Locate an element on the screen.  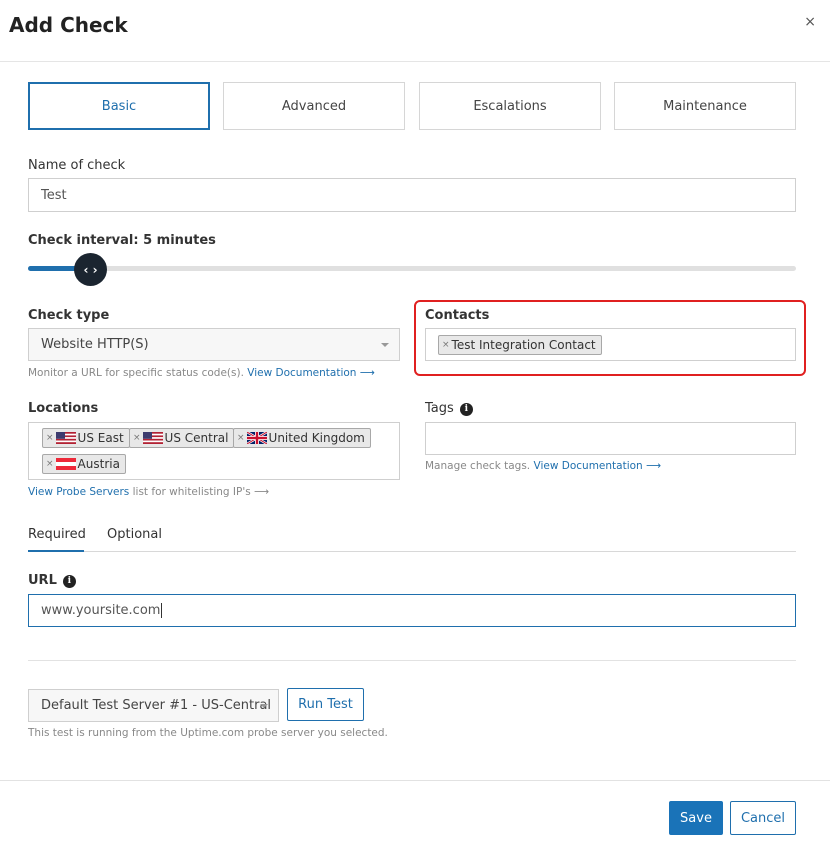
location-chip-austria: × Austria is located at coordinates (84, 464).